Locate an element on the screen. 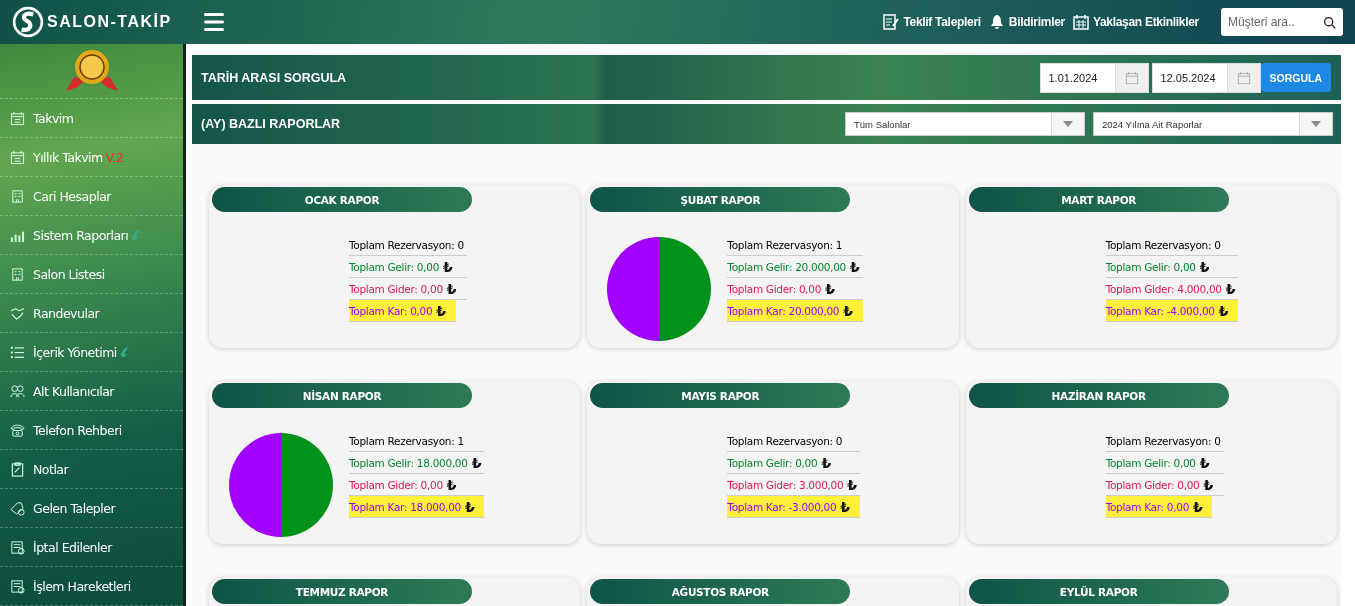 The height and width of the screenshot is (606, 1355). date-field: 1.01.2024 is located at coordinates (1094, 77).